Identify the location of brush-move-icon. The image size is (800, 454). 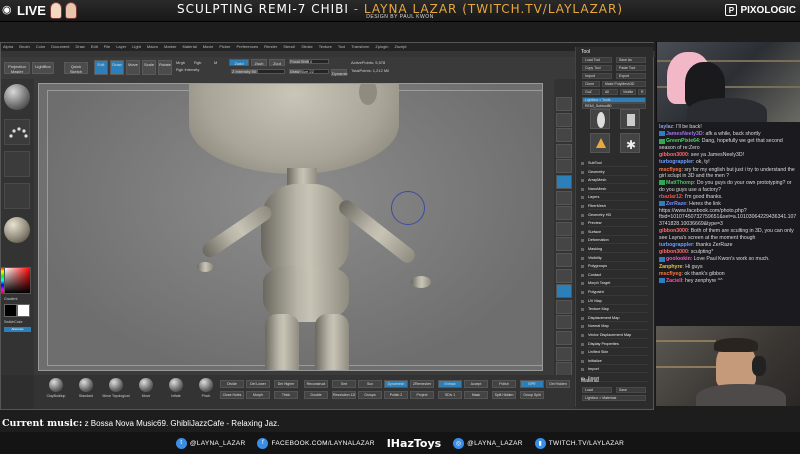
(146, 385).